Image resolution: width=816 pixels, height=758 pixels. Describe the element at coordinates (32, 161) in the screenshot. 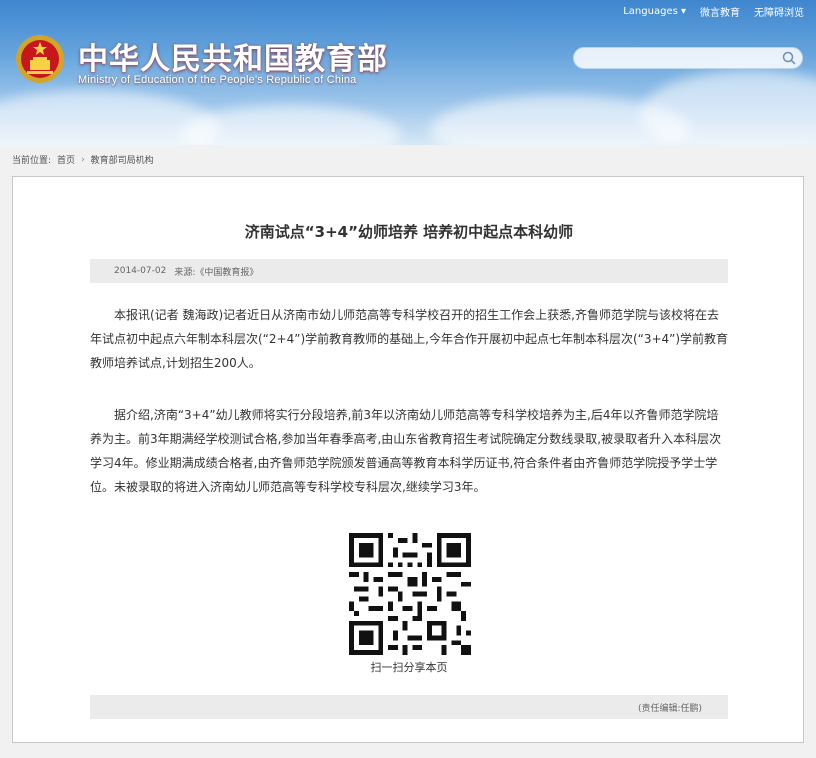

I see `breadcrumb-prefix: 当前位置:` at that location.